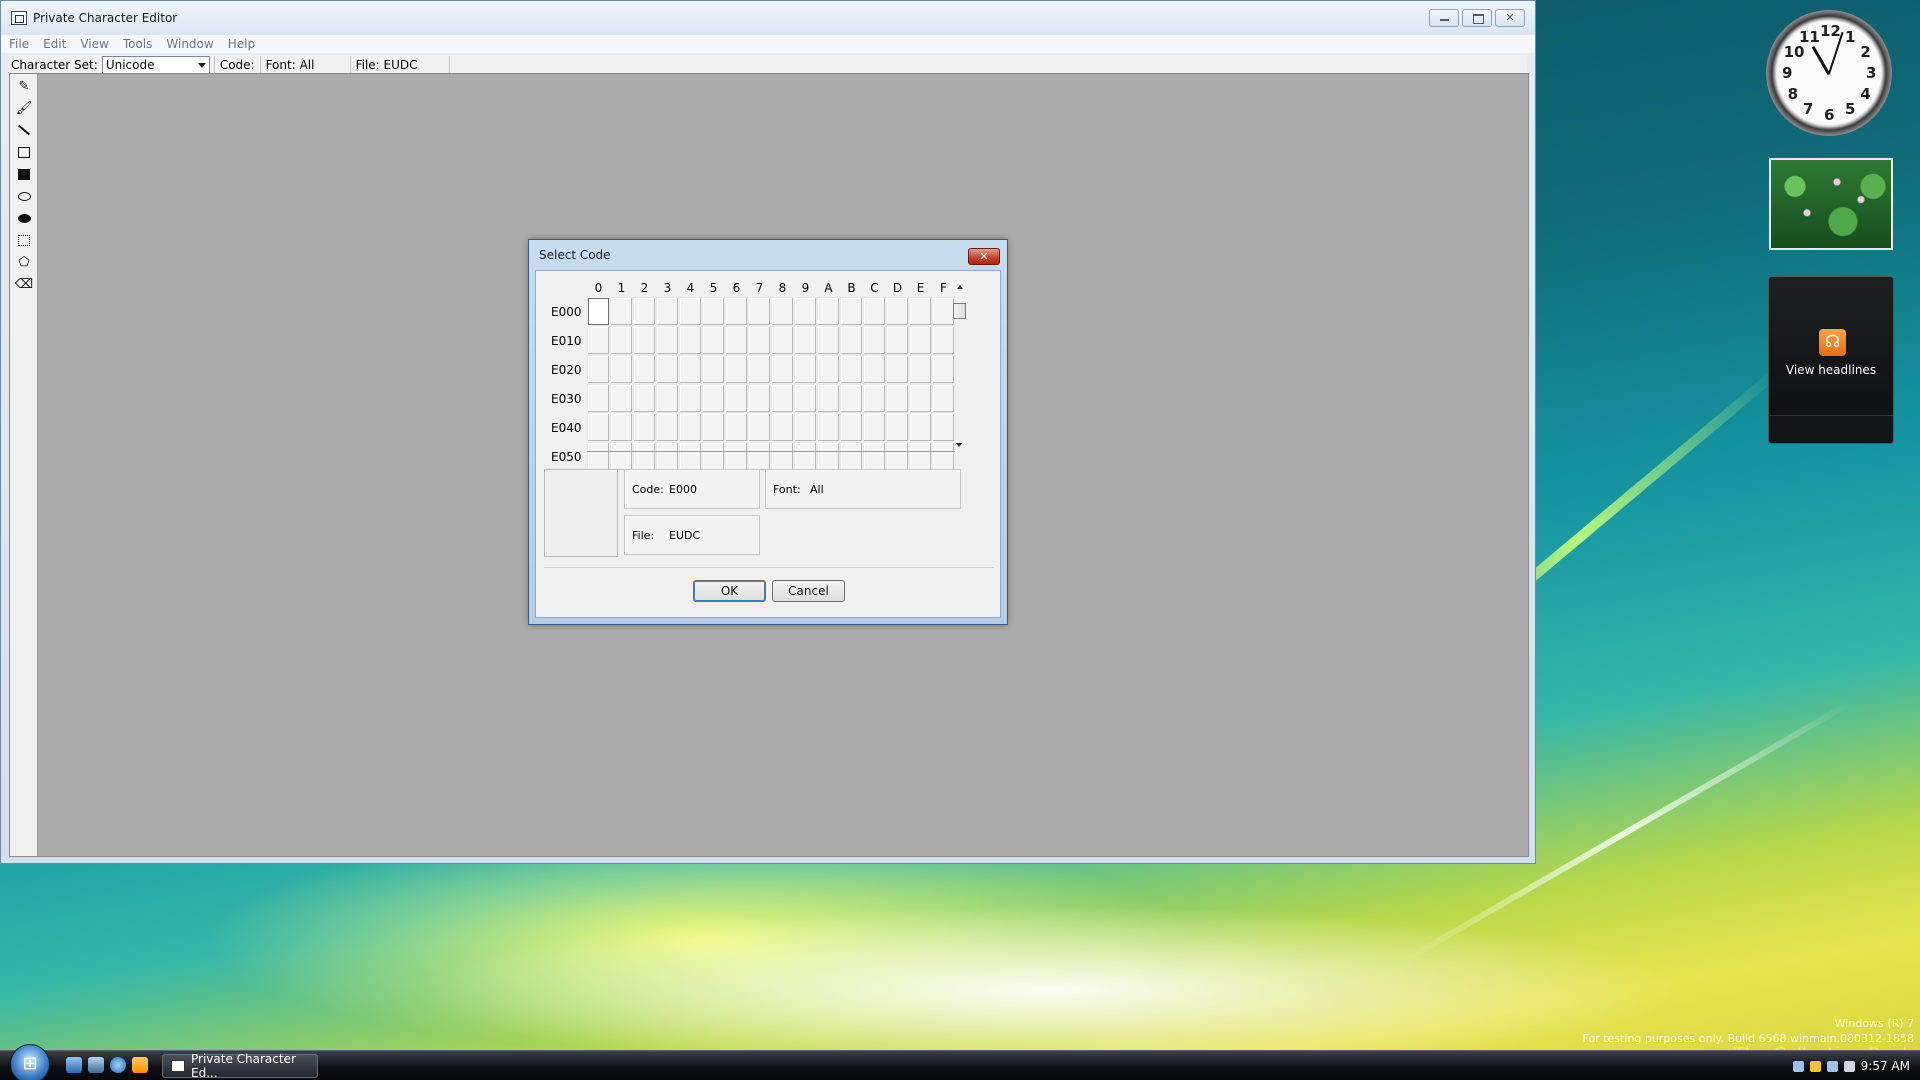  I want to click on menu-edit: Edit, so click(54, 44).